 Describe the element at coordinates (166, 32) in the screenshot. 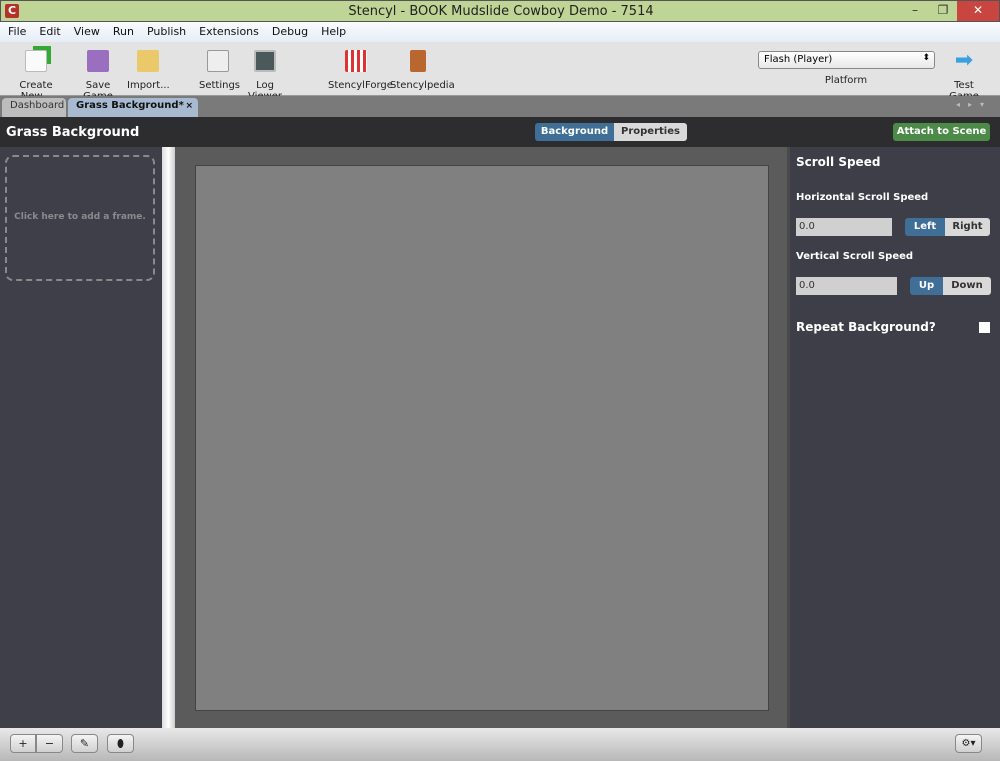

I see `menu-publish: Publish` at that location.